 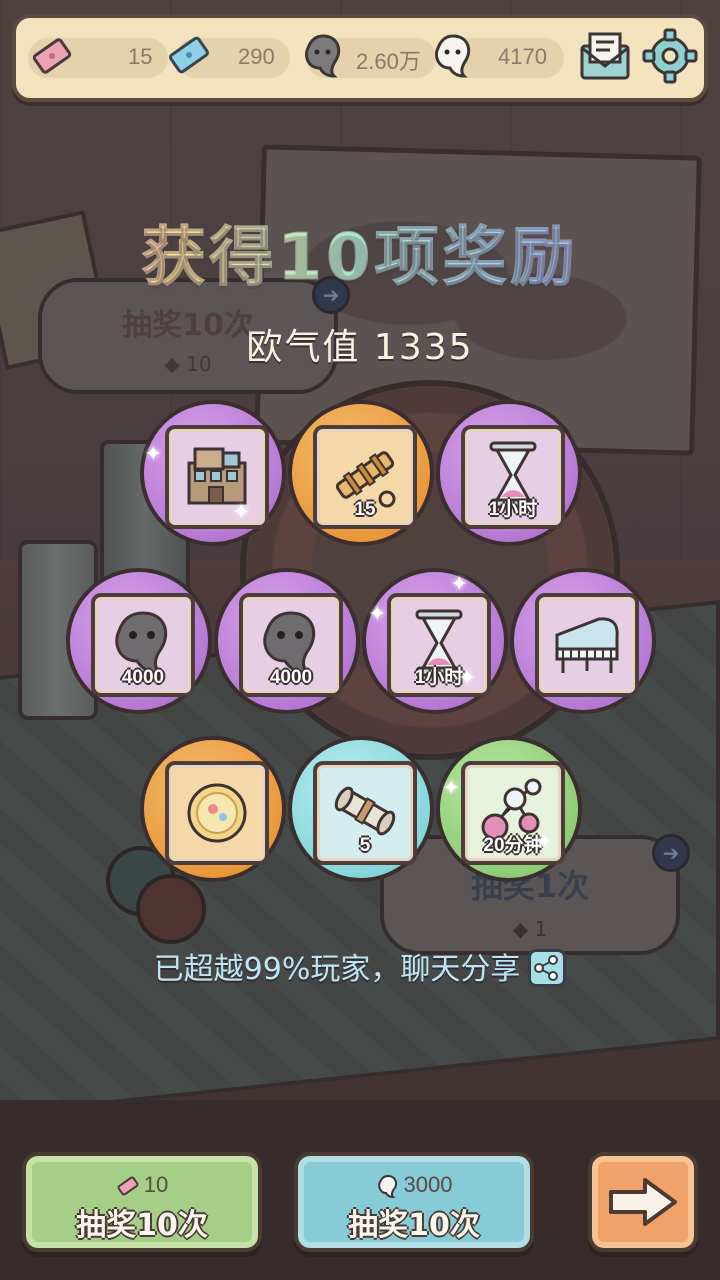 I want to click on gold-coin-icon, so click(x=217, y=813).